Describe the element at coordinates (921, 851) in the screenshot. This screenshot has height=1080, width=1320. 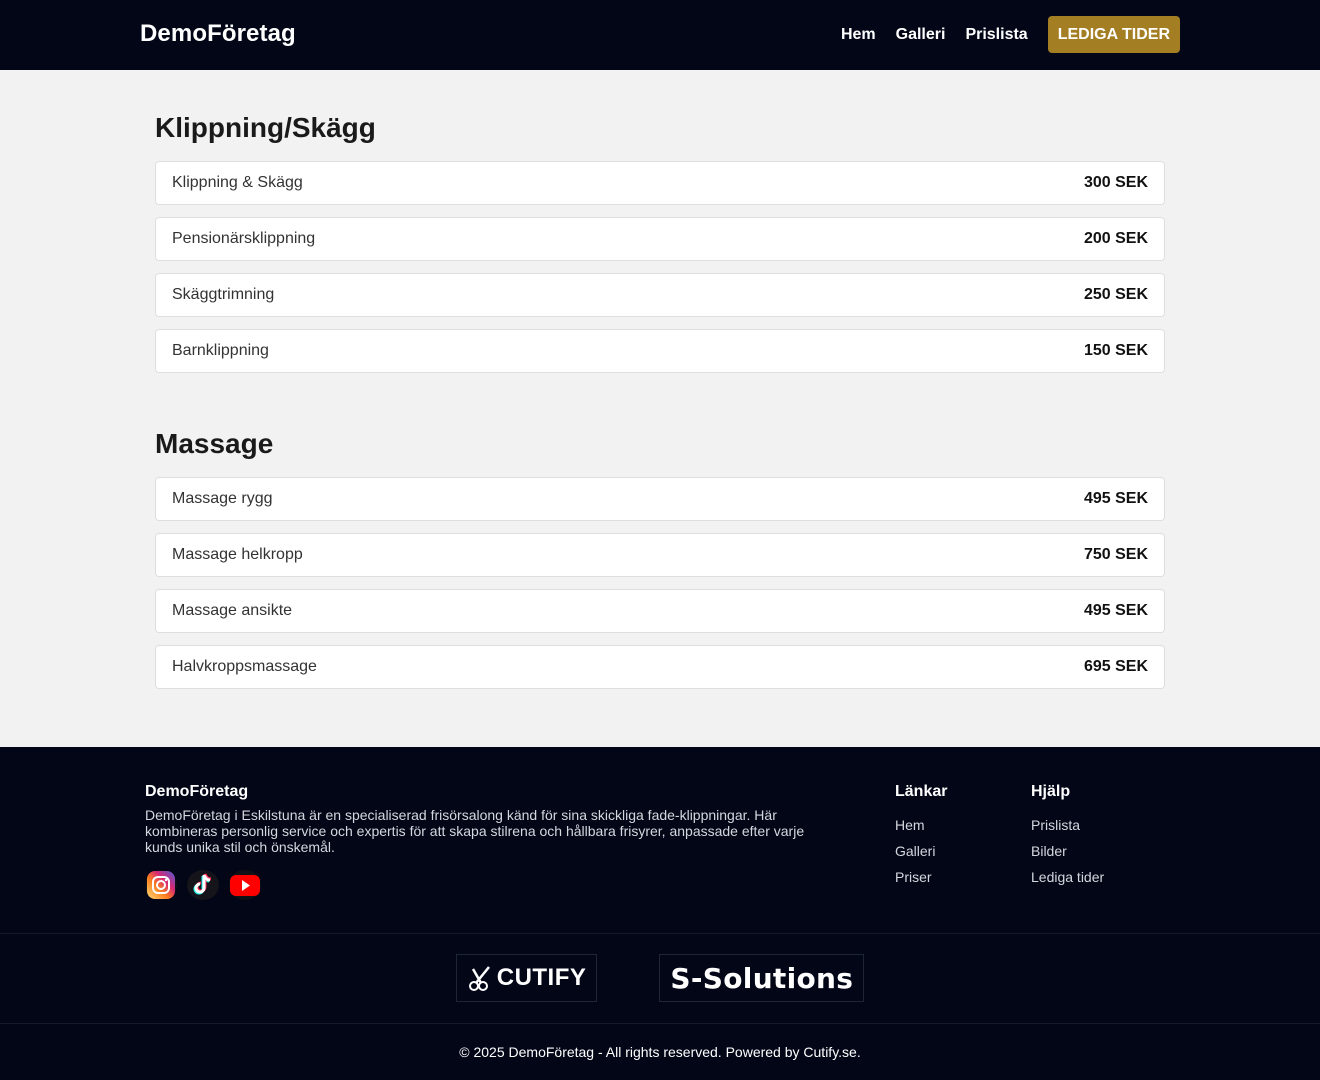
I see `footer-link-galleri: Galleri` at that location.